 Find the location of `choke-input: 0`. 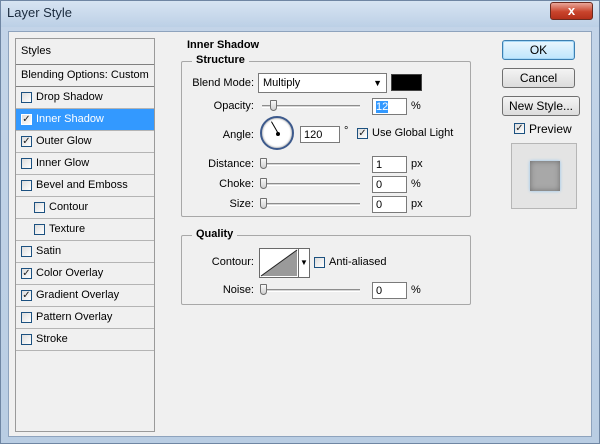

choke-input: 0 is located at coordinates (389, 184).